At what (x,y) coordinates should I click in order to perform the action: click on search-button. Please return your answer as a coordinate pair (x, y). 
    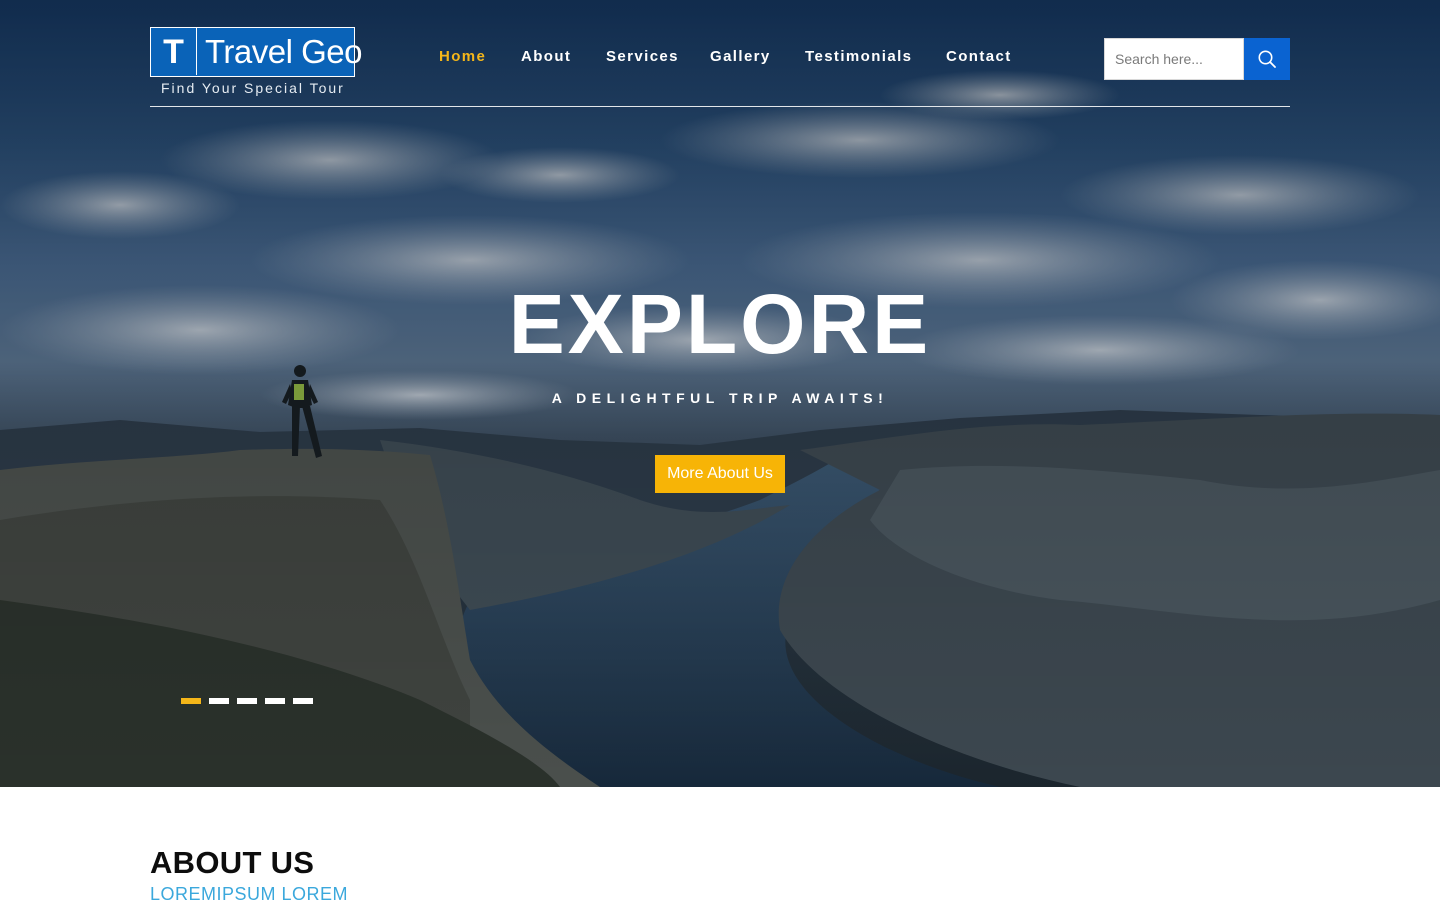
    Looking at the image, I should click on (1267, 59).